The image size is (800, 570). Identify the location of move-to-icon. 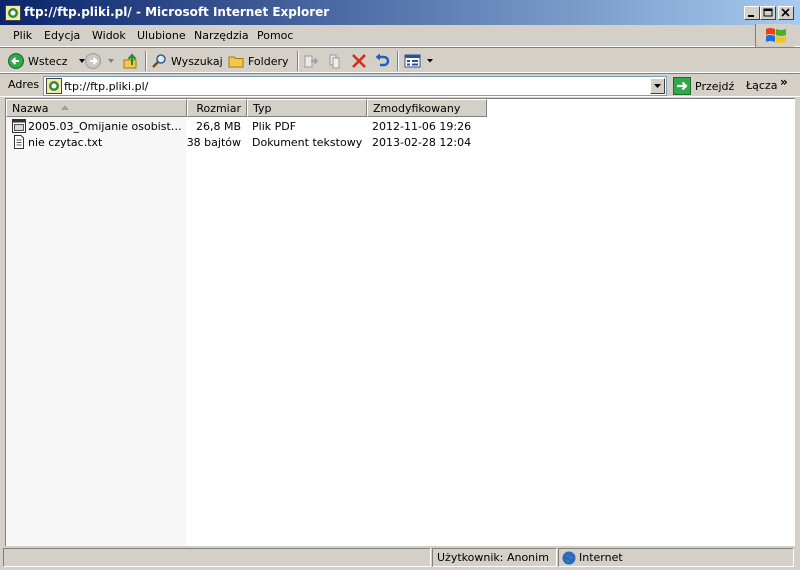
(311, 61).